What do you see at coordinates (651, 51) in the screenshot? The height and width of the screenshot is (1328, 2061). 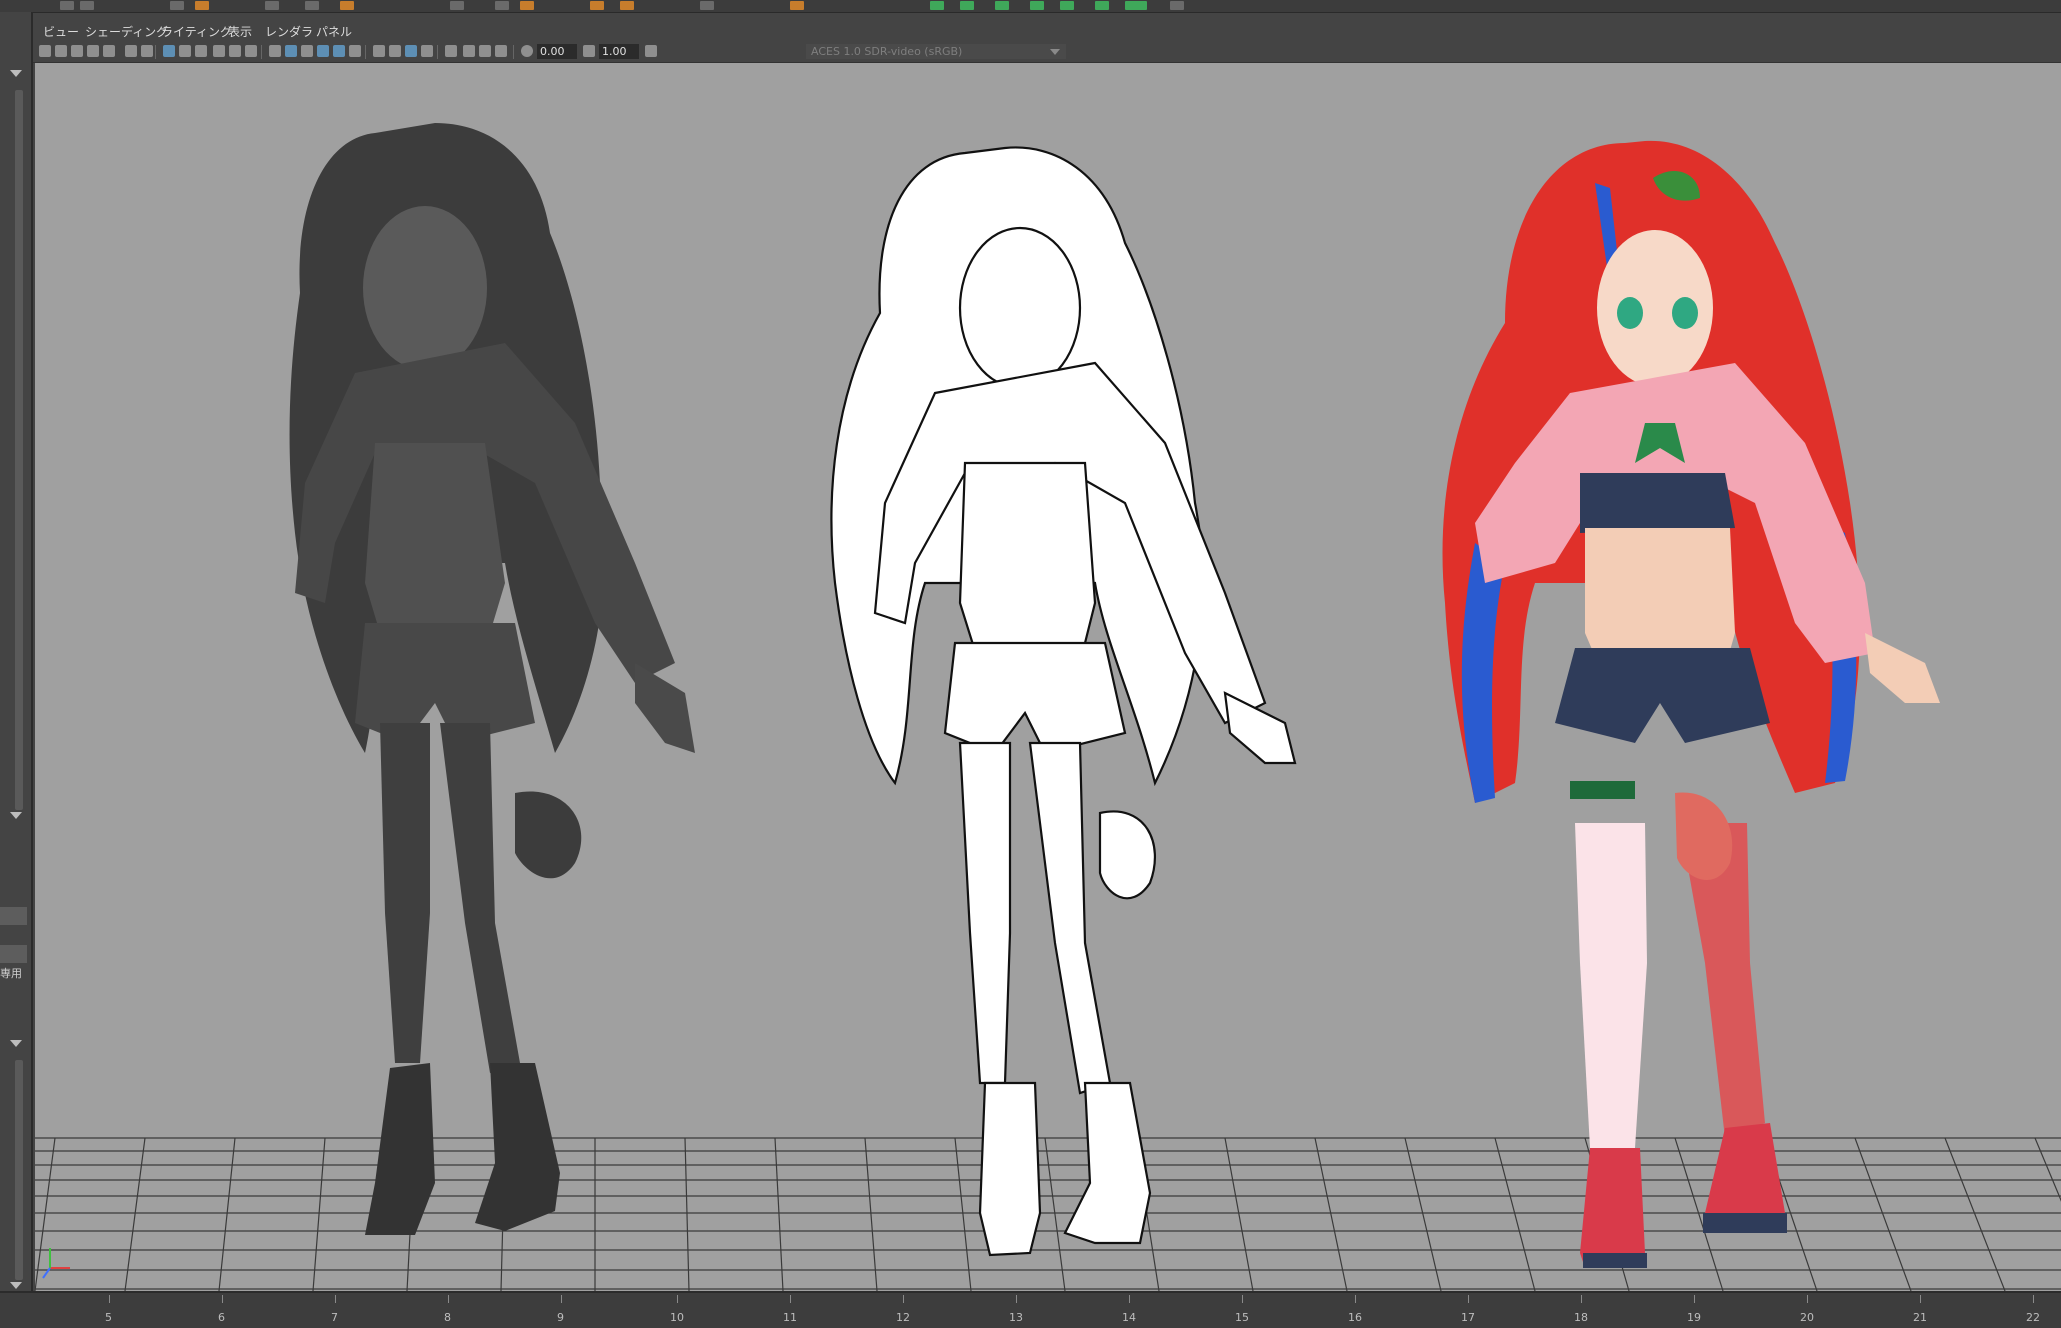 I see `view-transform-icon` at bounding box center [651, 51].